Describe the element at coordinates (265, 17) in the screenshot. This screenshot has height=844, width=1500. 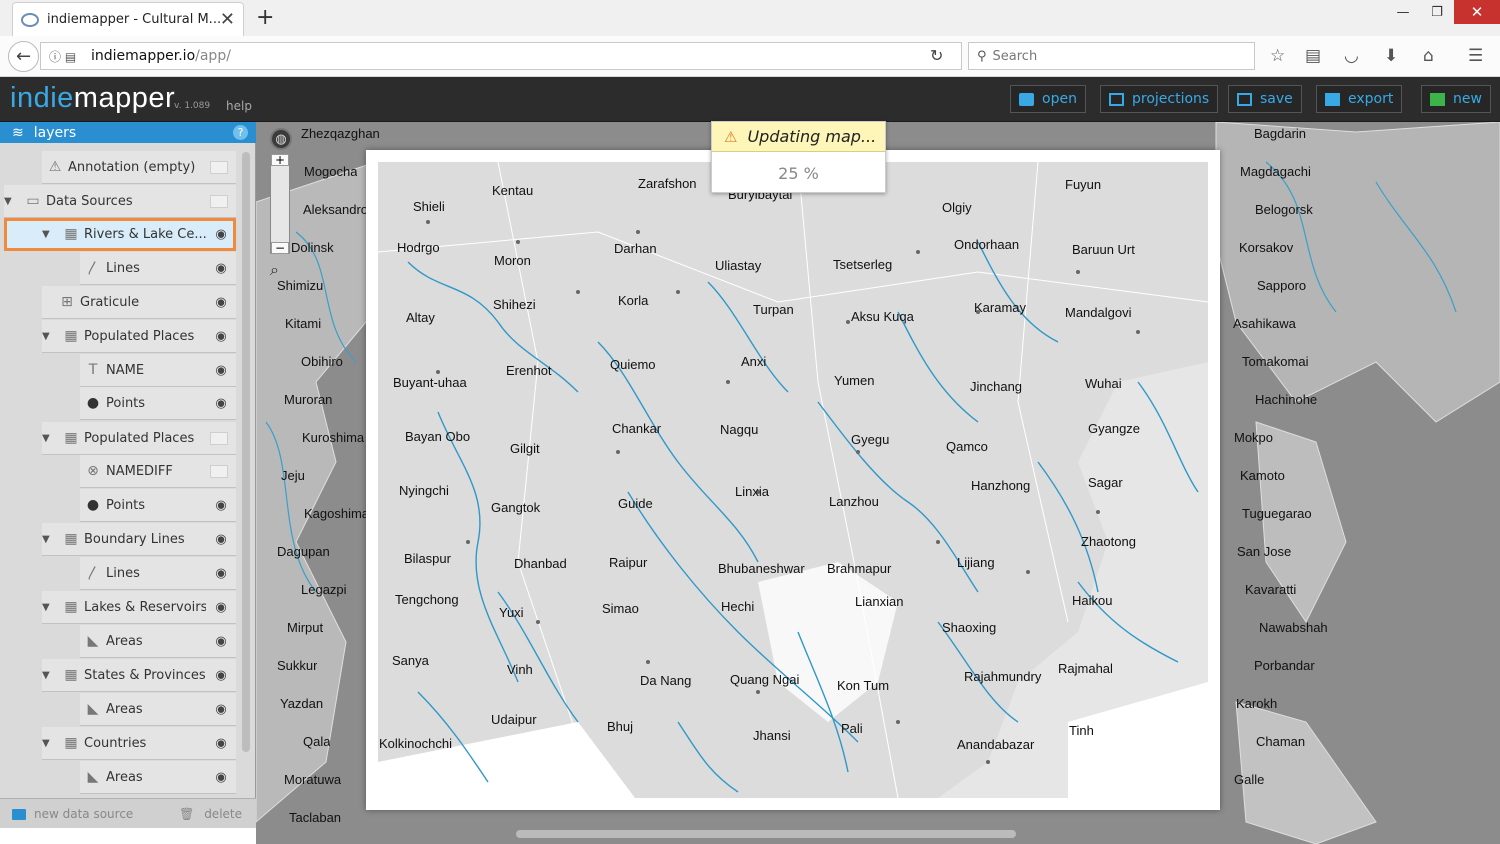
I see `new-tab-icon: +` at that location.